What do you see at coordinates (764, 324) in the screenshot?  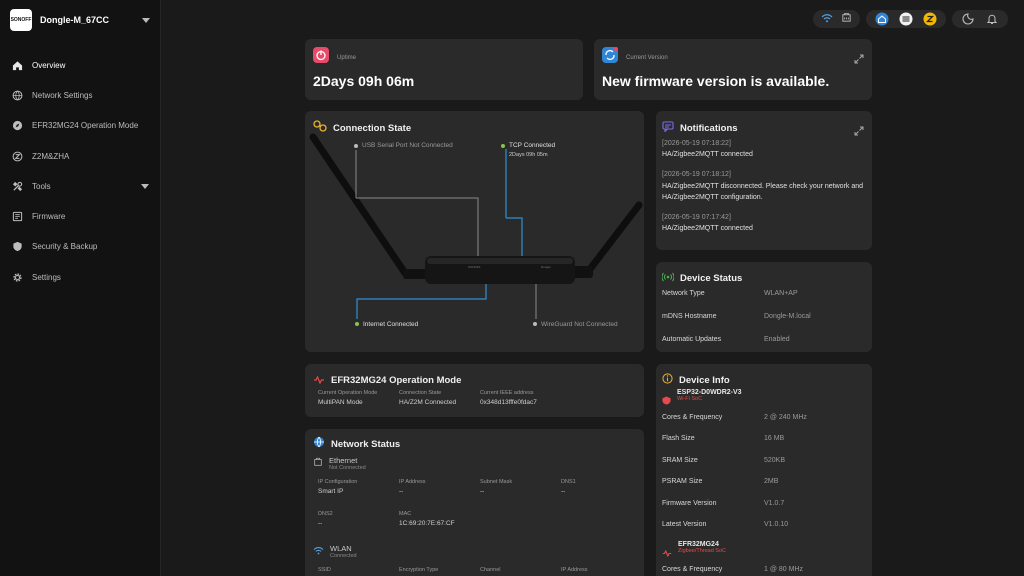 I see `status-row: mDNS Hostname Dongle-M.local` at bounding box center [764, 324].